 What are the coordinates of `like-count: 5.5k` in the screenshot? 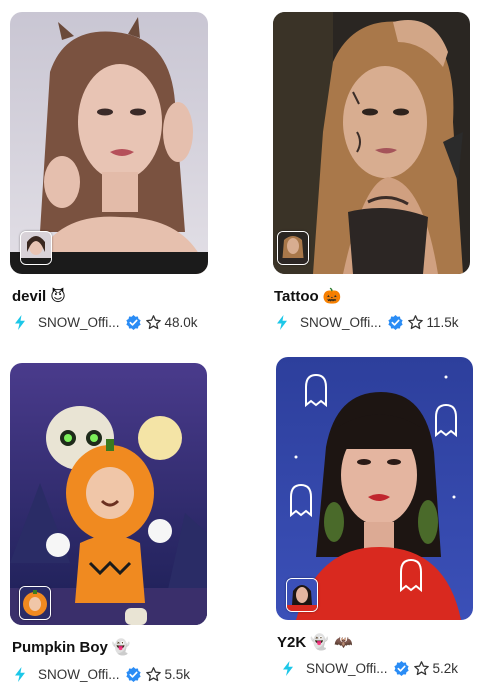 It's located at (177, 674).